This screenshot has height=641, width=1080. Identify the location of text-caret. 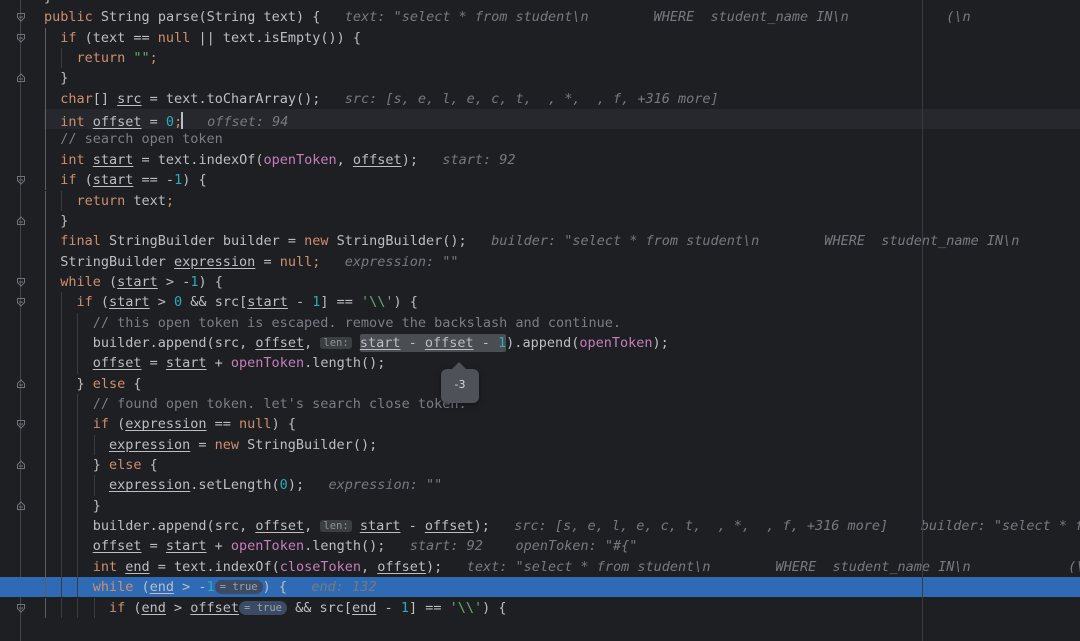
(182, 121).